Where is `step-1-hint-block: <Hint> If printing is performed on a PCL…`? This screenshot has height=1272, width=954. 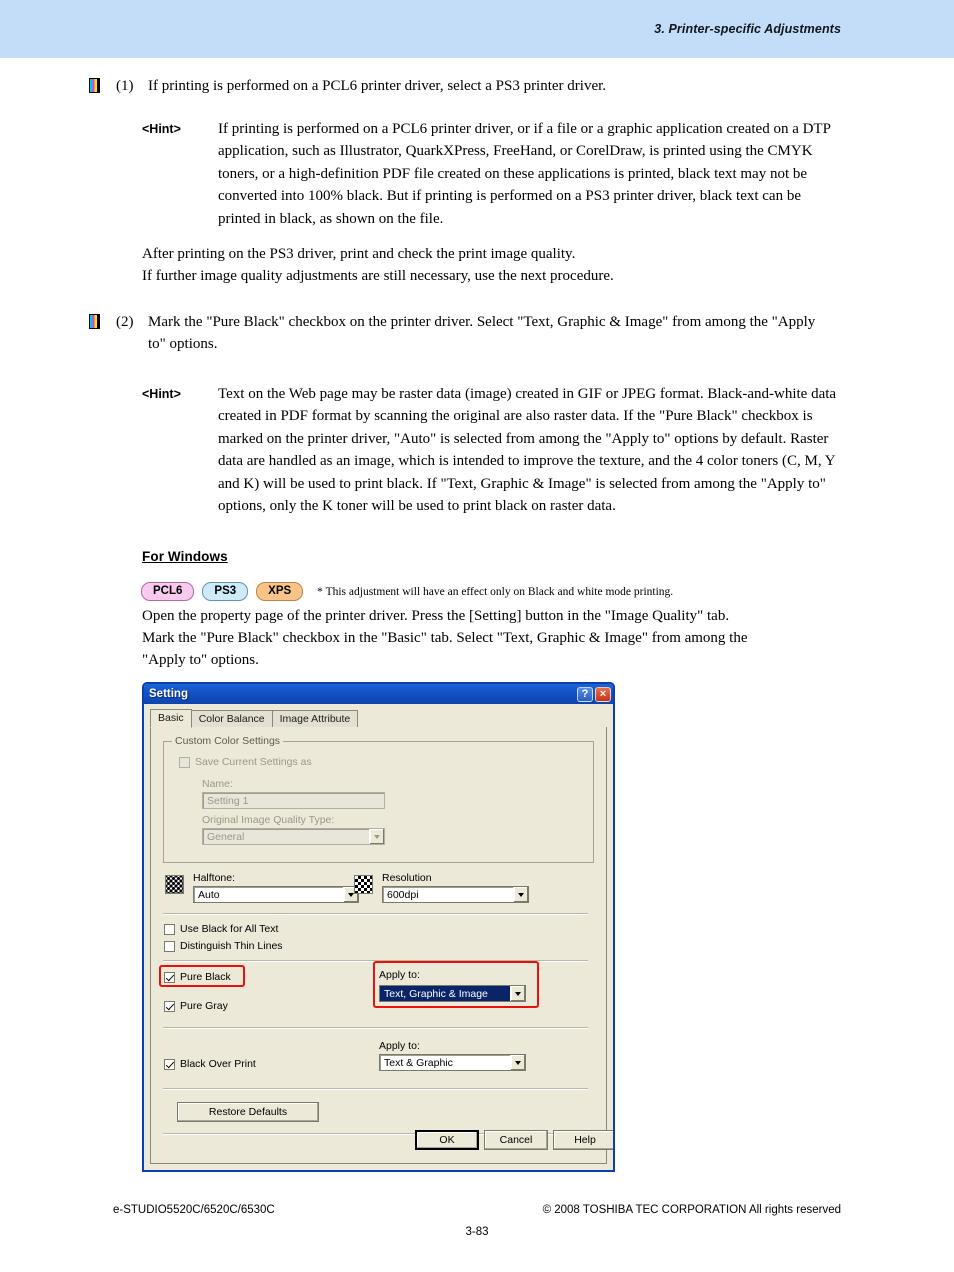
step-1-hint-block: <Hint> If printing is performed on a PCL… is located at coordinates (492, 174).